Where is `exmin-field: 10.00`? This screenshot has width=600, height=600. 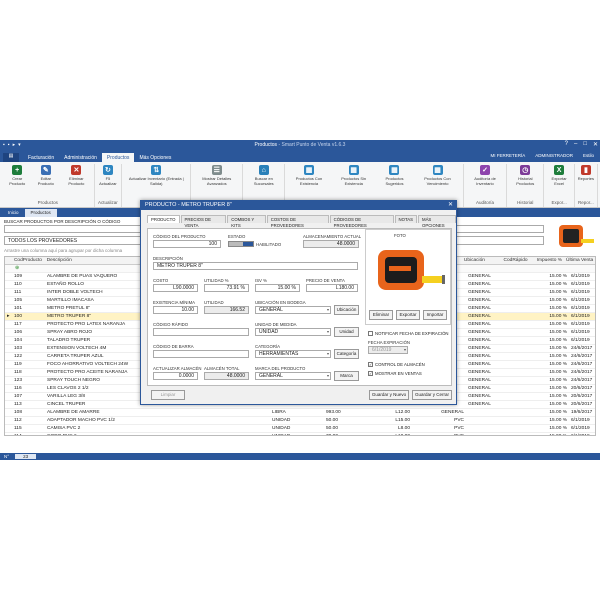
exmin-field: 10.00 is located at coordinates (175, 310).